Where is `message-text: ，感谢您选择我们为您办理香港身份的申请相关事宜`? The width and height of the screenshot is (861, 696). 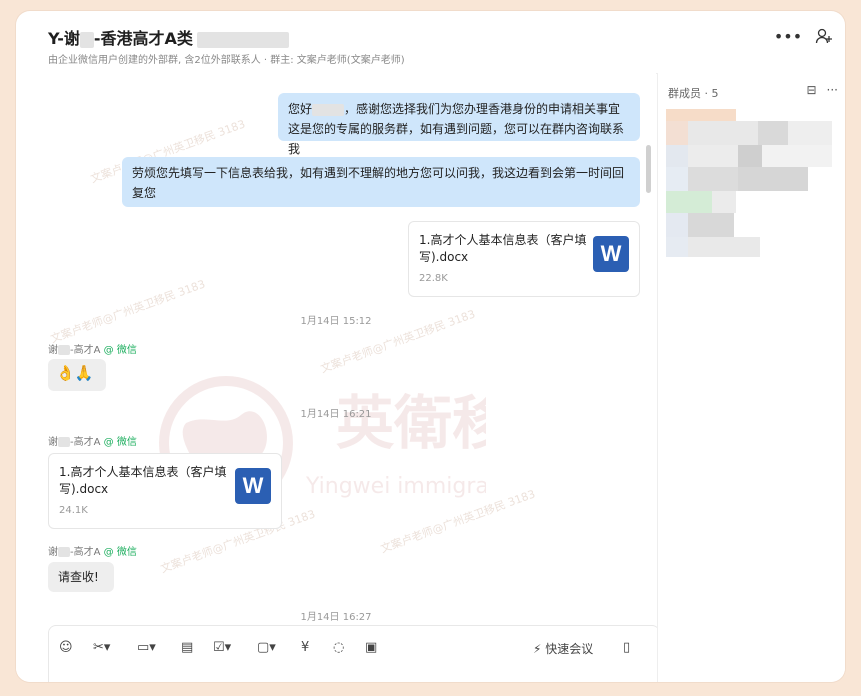
message-text: ，感谢您选择我们为您办理香港身份的申请相关事宜 is located at coordinates (482, 109).